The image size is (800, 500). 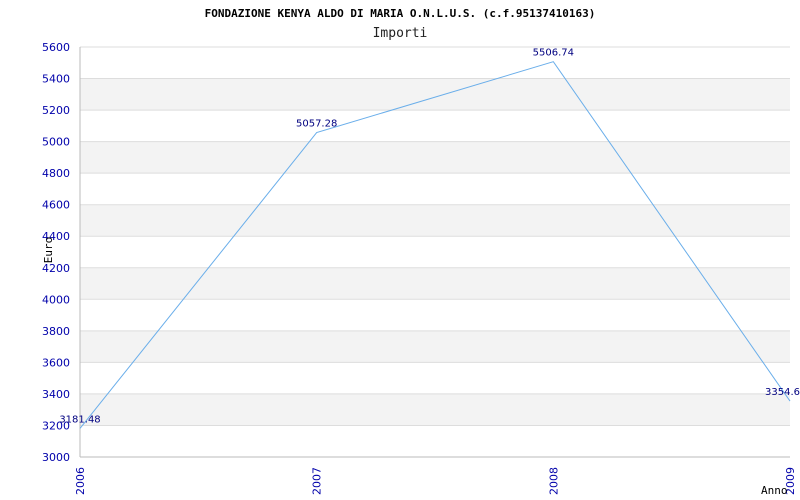 What do you see at coordinates (553, 53) in the screenshot?
I see `data-label: 5506.74` at bounding box center [553, 53].